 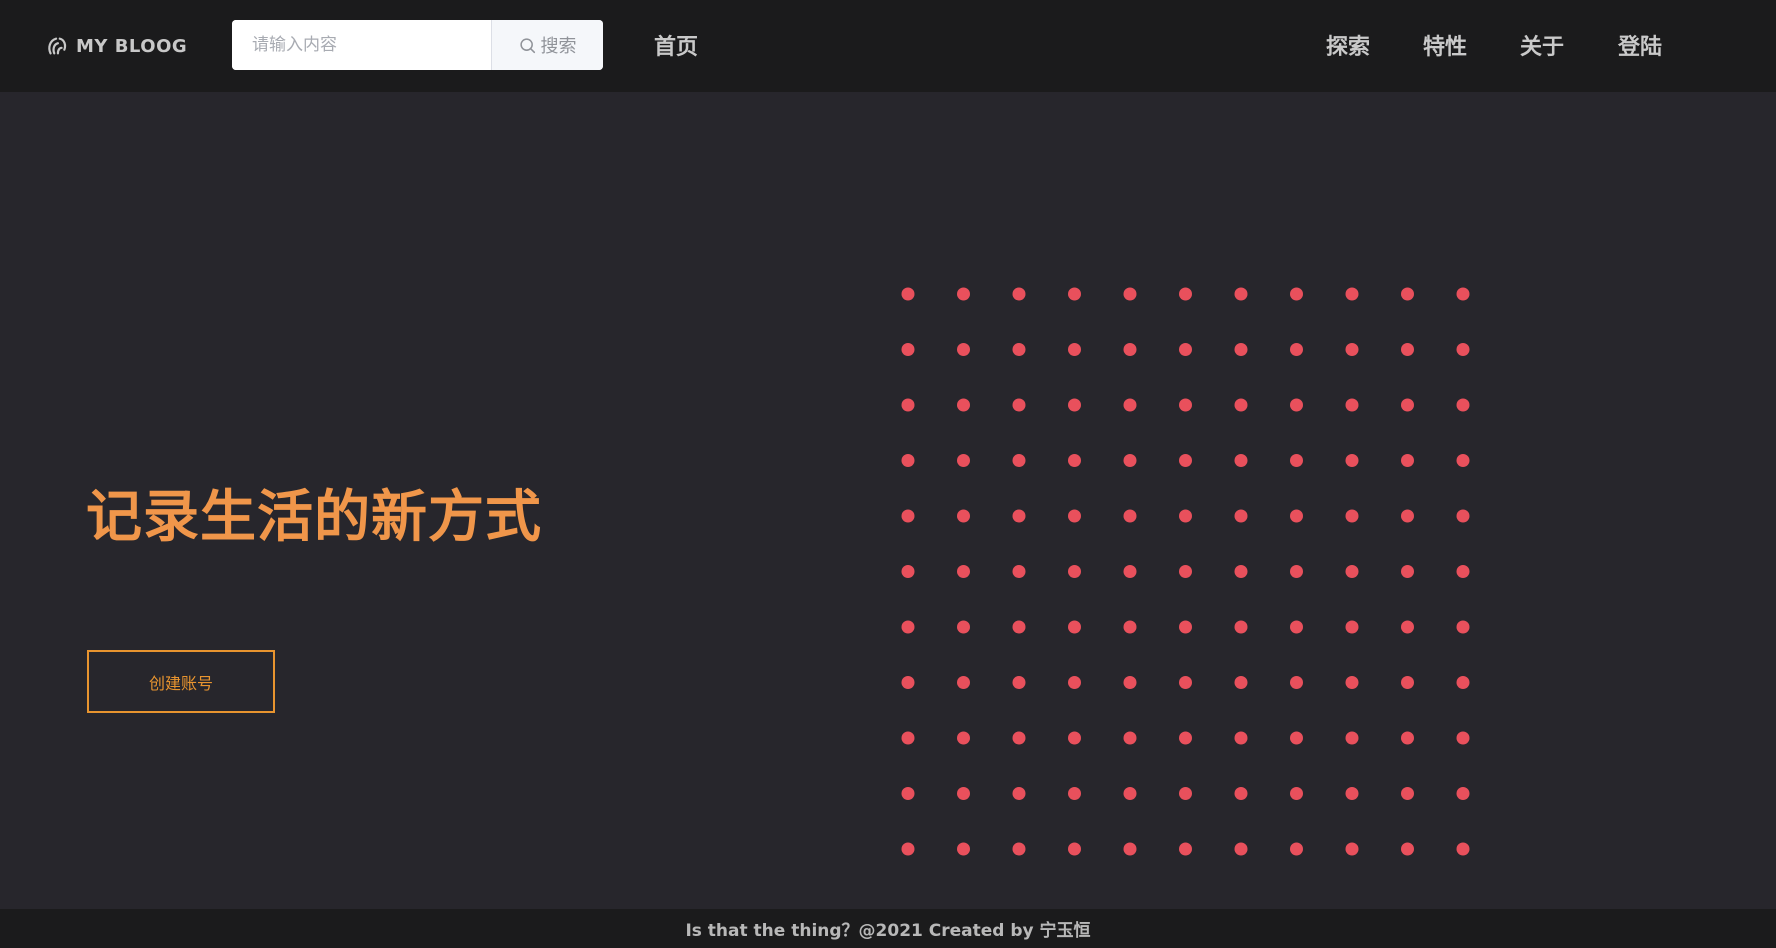 What do you see at coordinates (1640, 45) in the screenshot?
I see `nav-login: 登陆` at bounding box center [1640, 45].